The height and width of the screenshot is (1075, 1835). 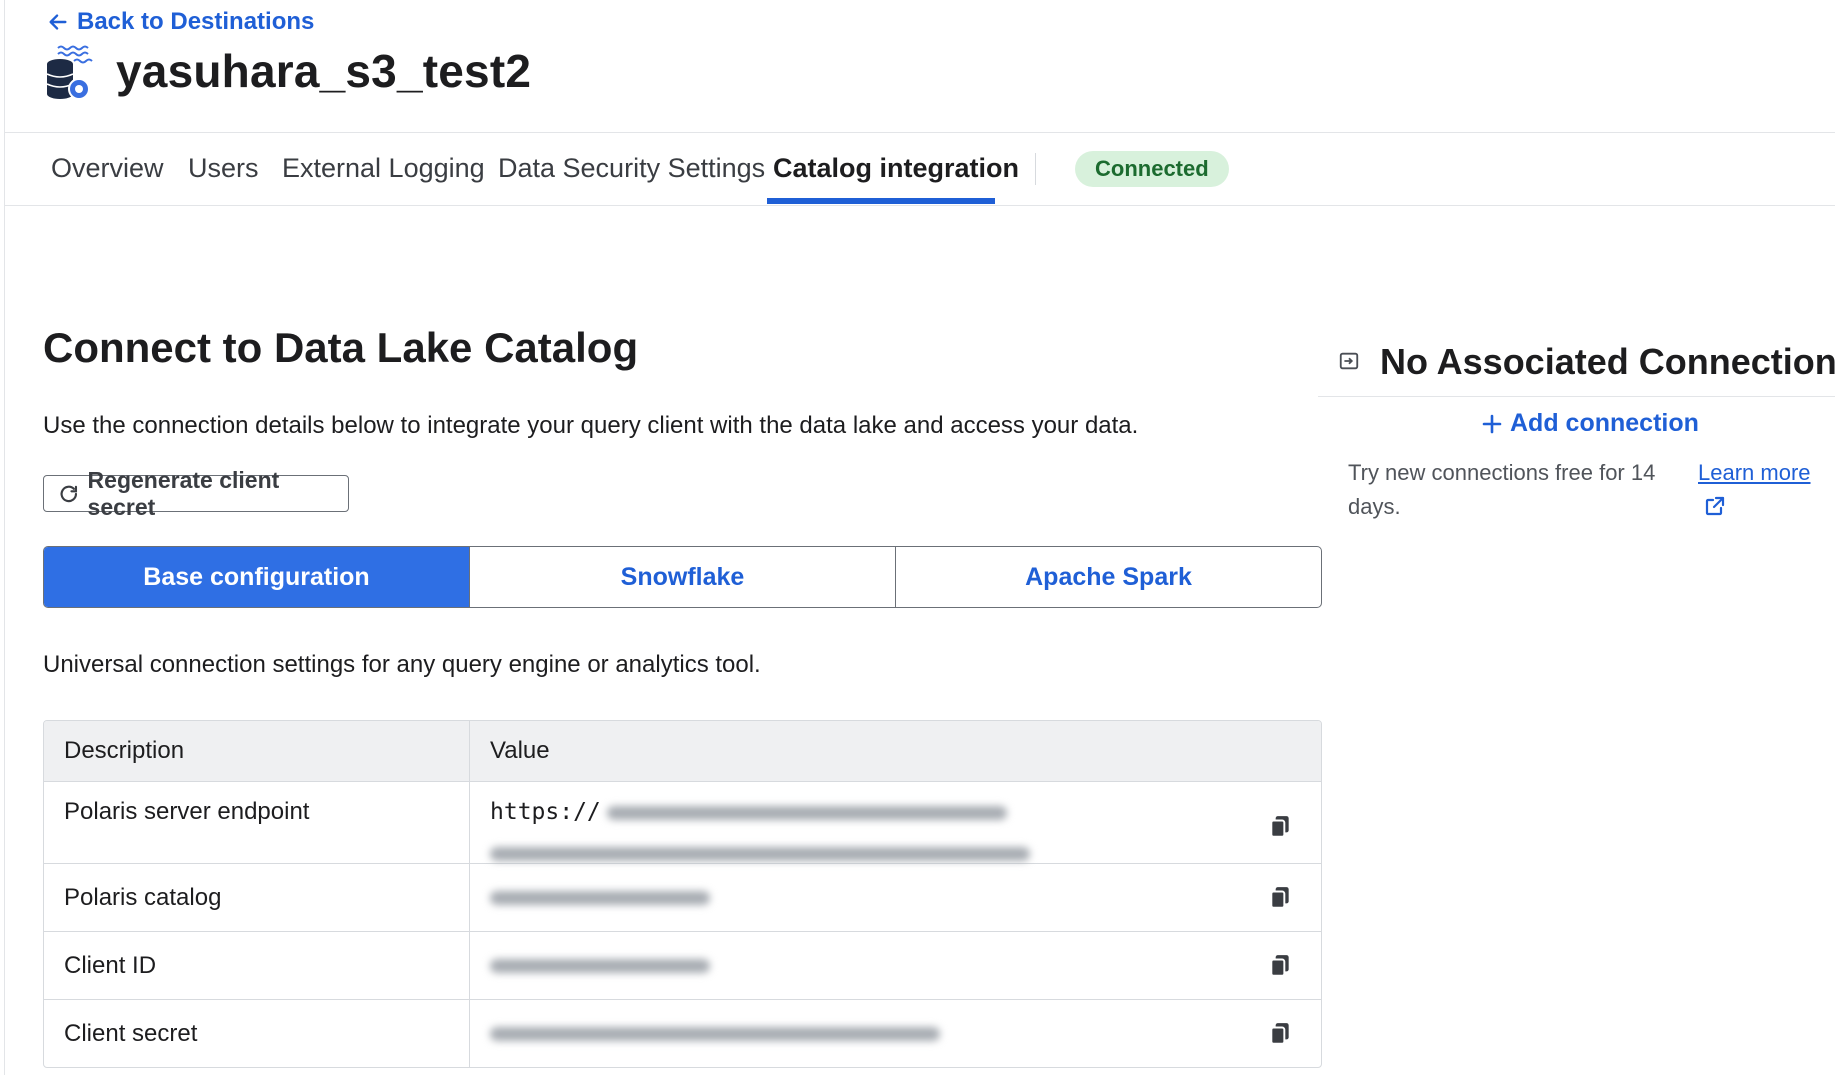 What do you see at coordinates (196, 21) in the screenshot?
I see `back-link-label: Back to Destinations` at bounding box center [196, 21].